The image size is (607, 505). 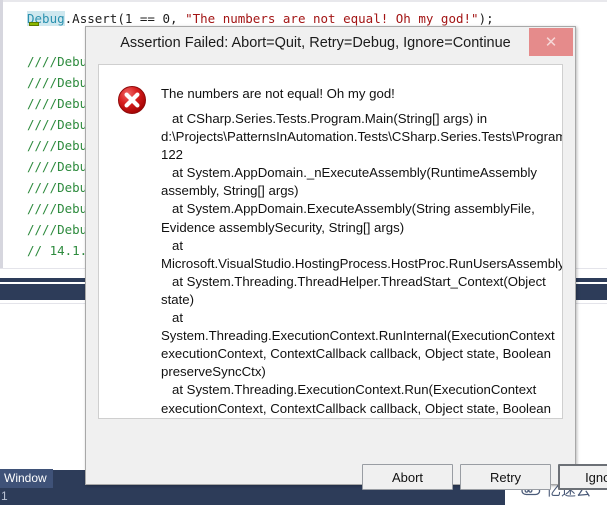 I want to click on output-window-tab: Window, so click(x=26, y=478).